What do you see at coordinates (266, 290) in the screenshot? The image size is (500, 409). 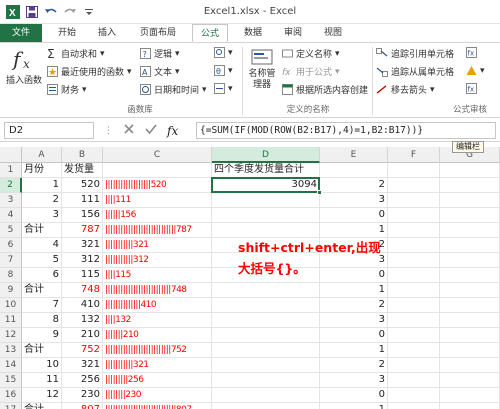 I see `cell-d9` at bounding box center [266, 290].